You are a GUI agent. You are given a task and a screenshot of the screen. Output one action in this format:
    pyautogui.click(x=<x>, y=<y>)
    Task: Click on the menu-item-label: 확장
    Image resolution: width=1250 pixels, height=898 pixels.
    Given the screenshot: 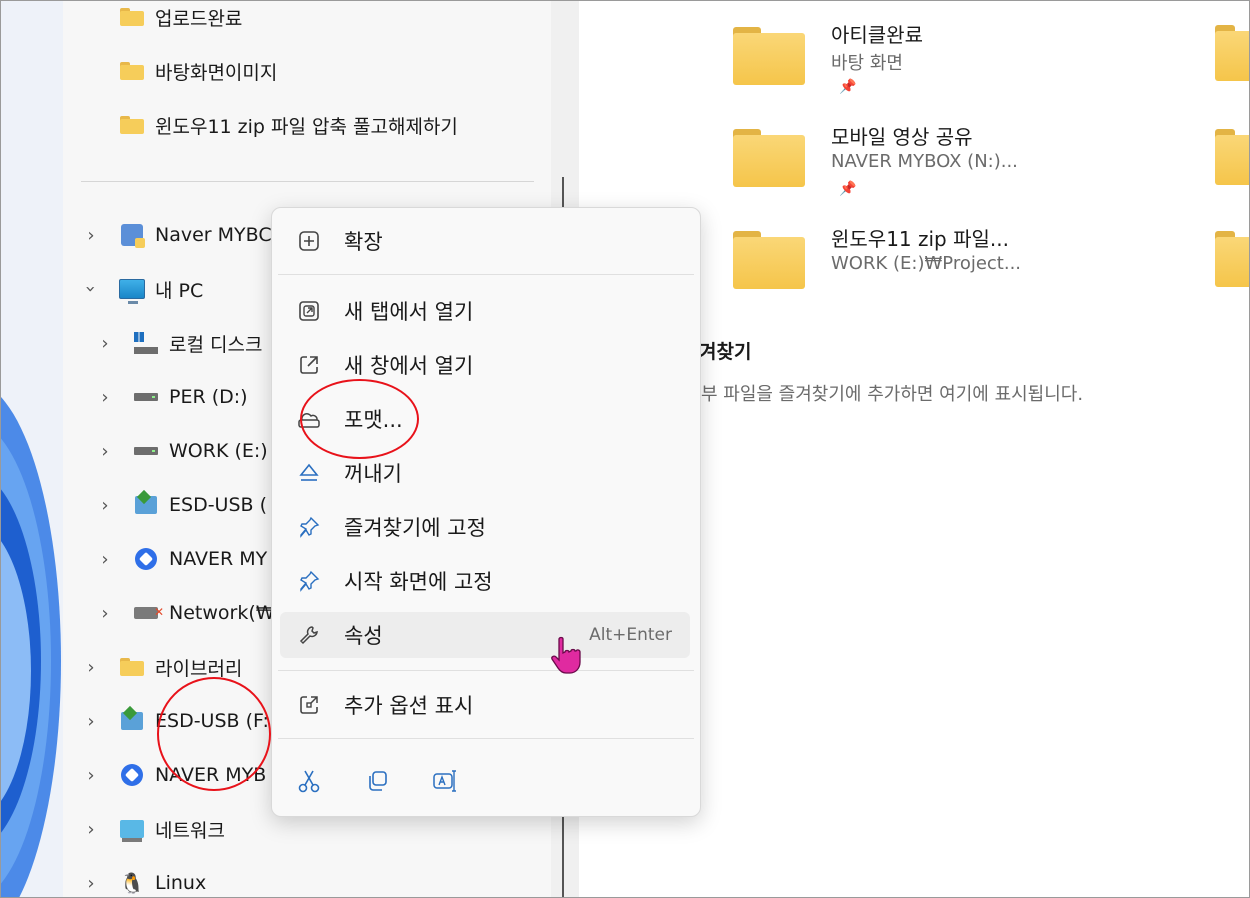 What is the action you would take?
    pyautogui.click(x=363, y=242)
    